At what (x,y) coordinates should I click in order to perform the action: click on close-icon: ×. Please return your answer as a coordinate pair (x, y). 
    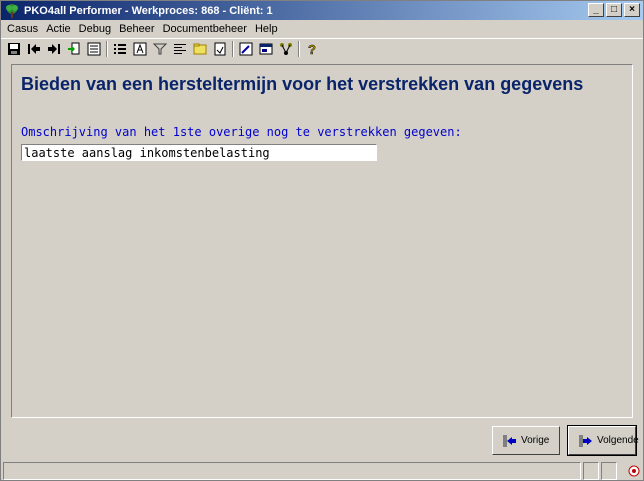
    Looking at the image, I should click on (632, 9).